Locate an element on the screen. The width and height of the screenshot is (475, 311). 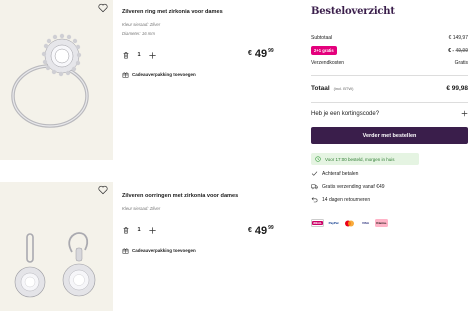
usp-text: Achteraf betalen is located at coordinates (340, 173).